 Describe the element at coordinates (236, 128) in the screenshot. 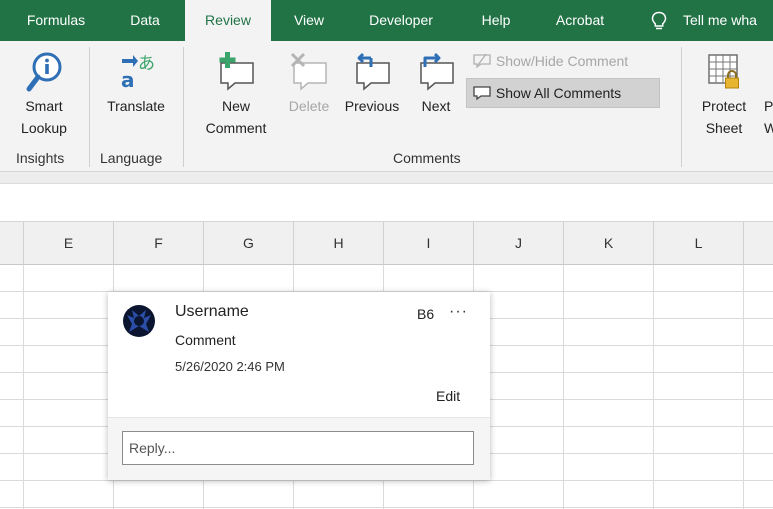

I see `new-comment-label-2: Comment` at that location.